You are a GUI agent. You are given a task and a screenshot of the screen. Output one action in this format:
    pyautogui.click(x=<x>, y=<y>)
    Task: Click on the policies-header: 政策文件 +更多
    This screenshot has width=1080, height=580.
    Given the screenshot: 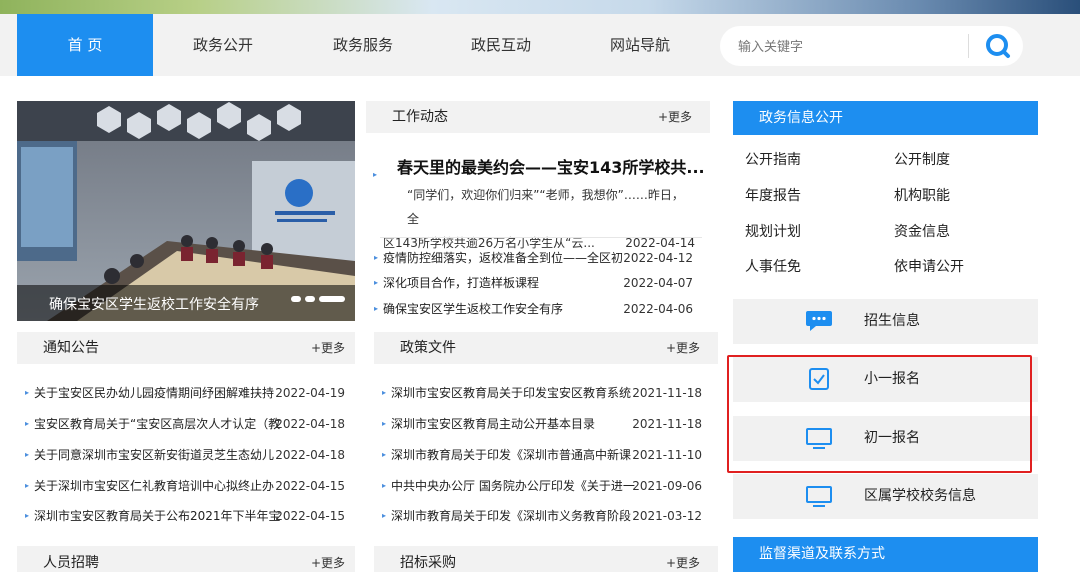 What is the action you would take?
    pyautogui.click(x=546, y=348)
    